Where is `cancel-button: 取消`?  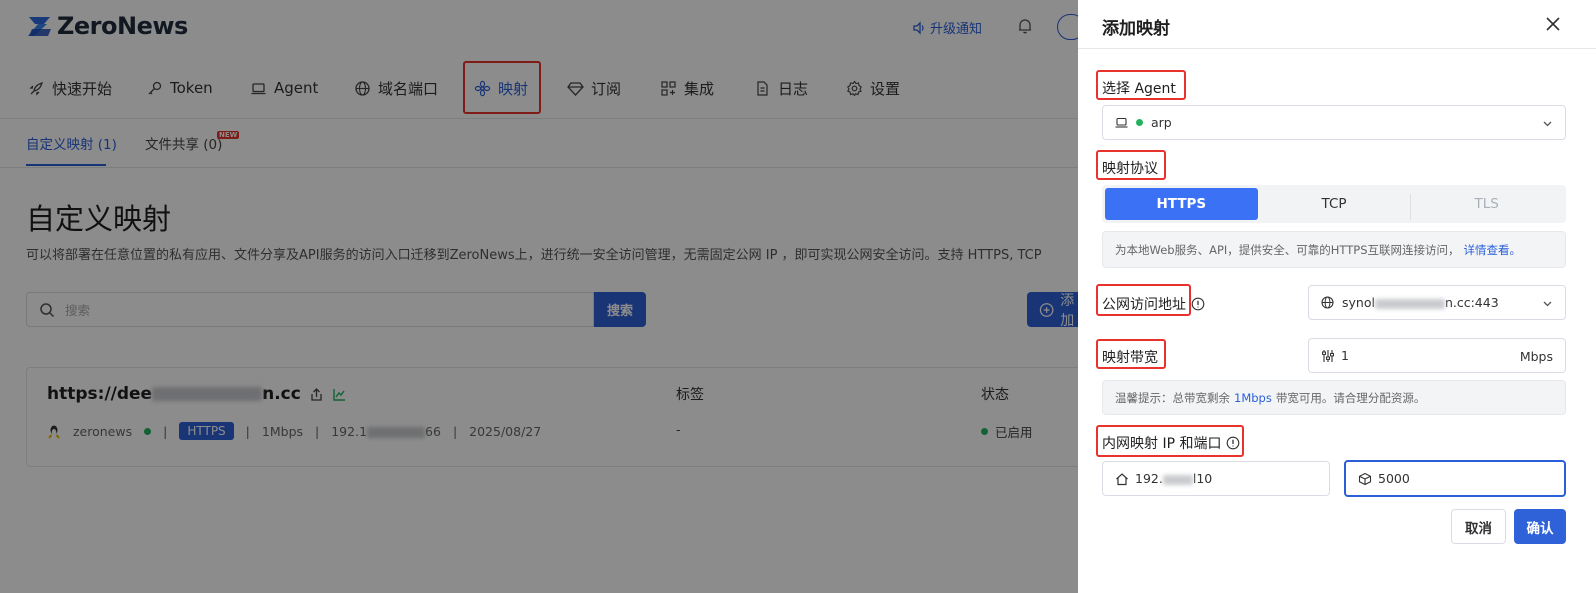 cancel-button: 取消 is located at coordinates (1478, 526).